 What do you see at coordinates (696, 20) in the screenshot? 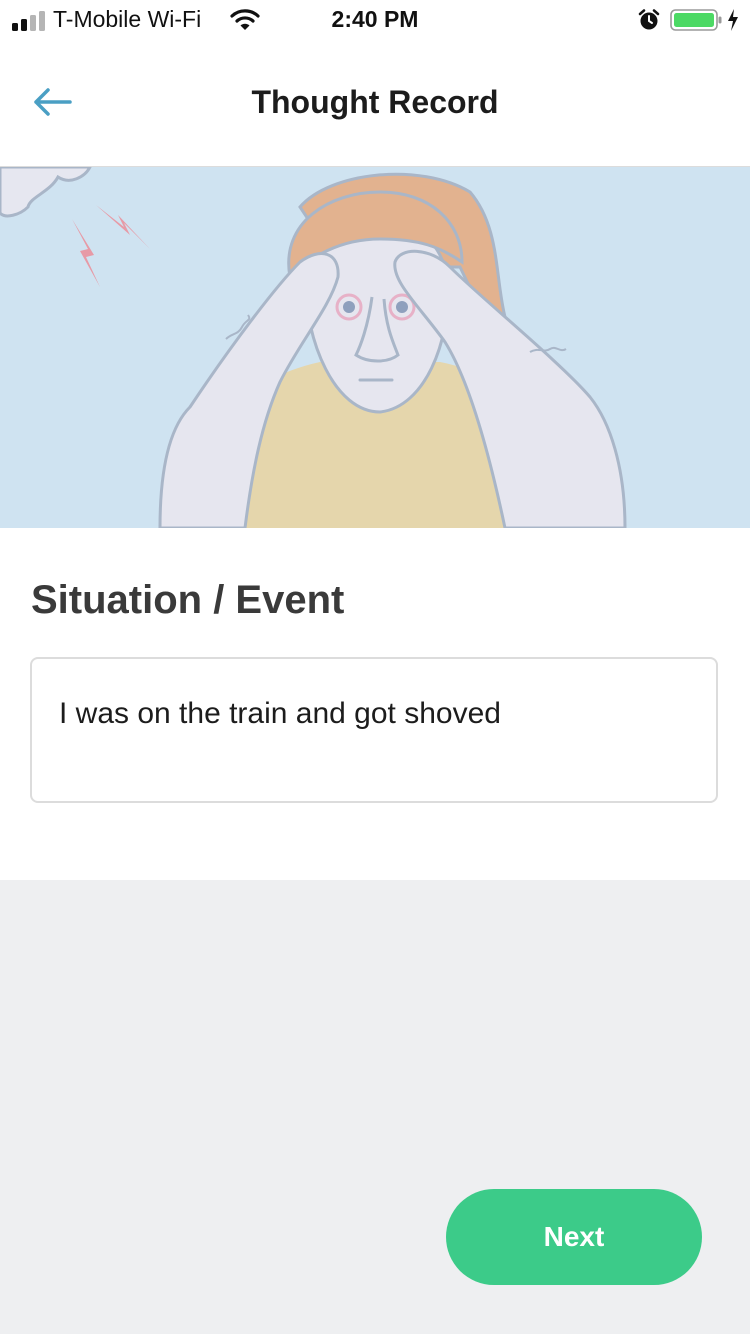
I see `battery-charging-icon` at bounding box center [696, 20].